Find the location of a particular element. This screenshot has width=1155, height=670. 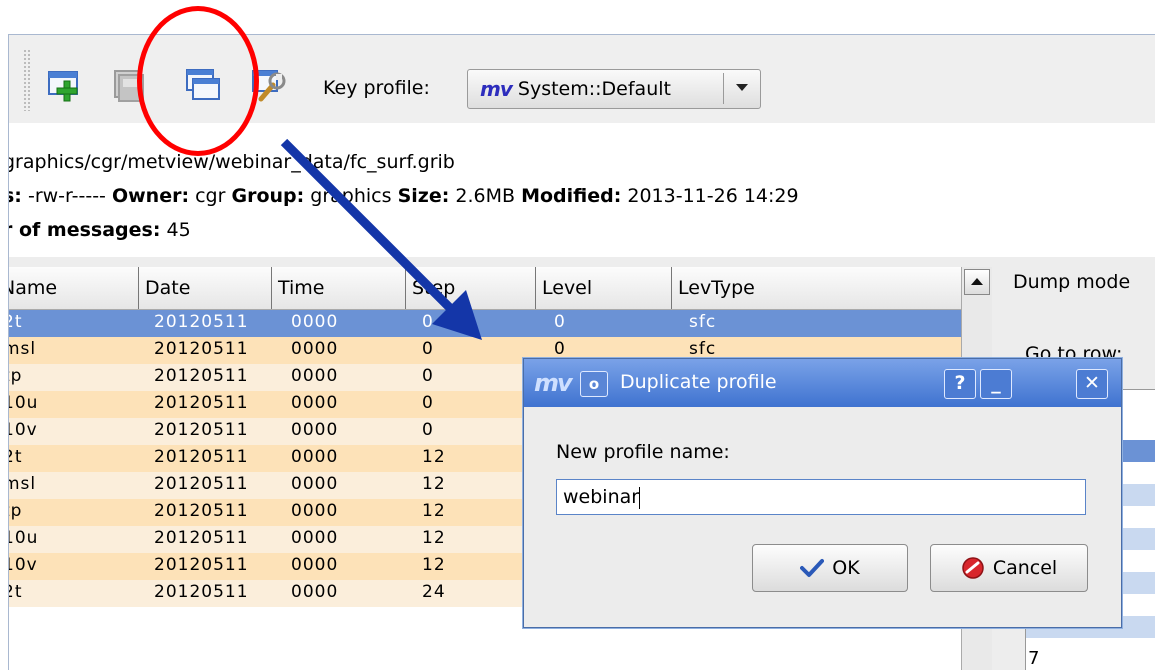

pointer-arrow-annotation is located at coordinates (381, 239).